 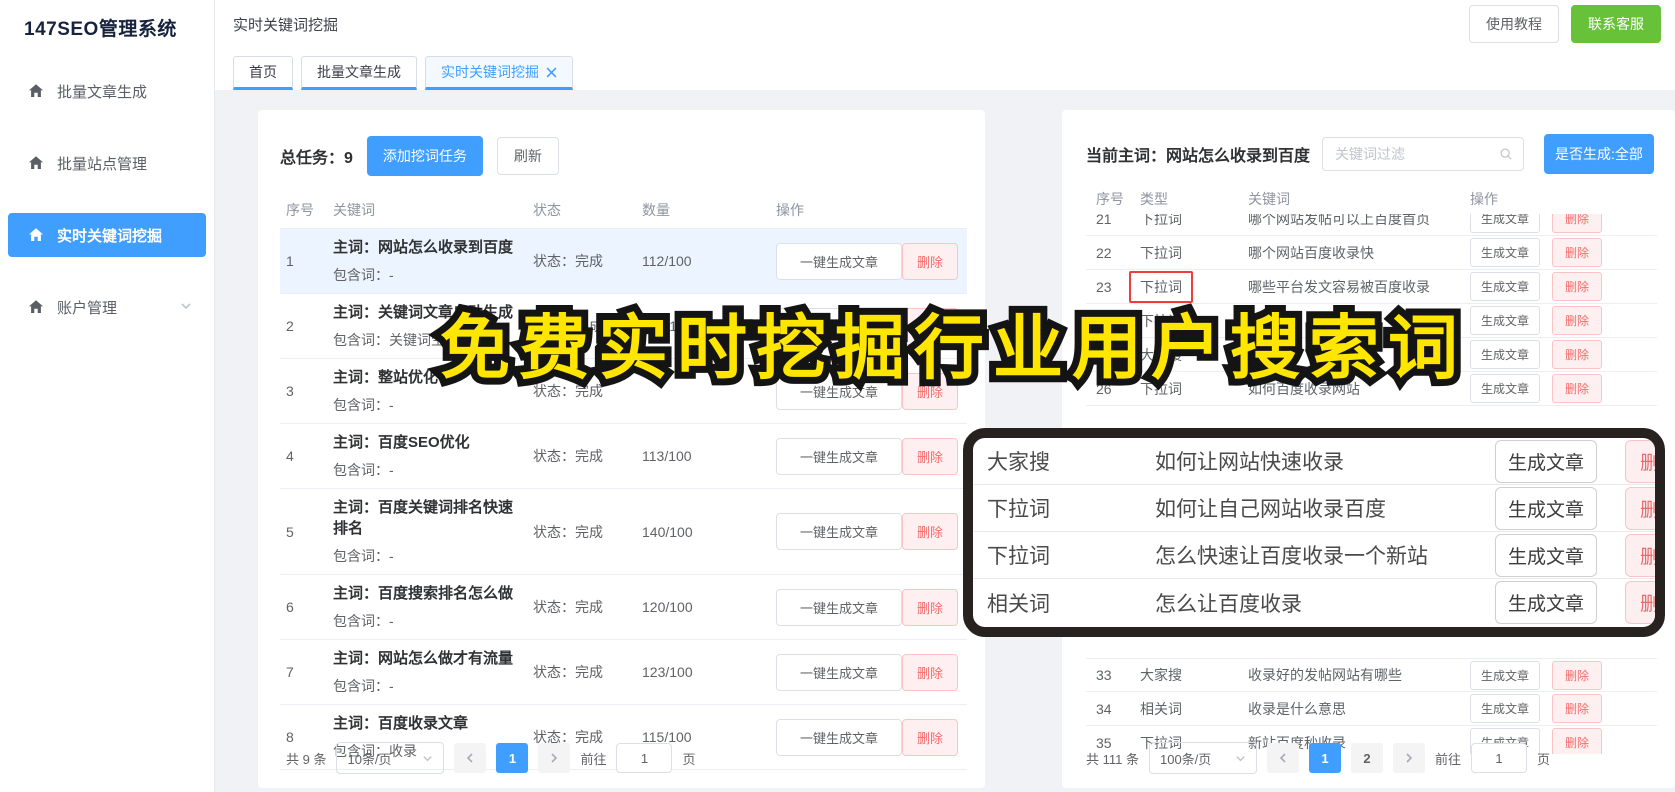 What do you see at coordinates (527, 156) in the screenshot?
I see `refresh-button: 刷新` at bounding box center [527, 156].